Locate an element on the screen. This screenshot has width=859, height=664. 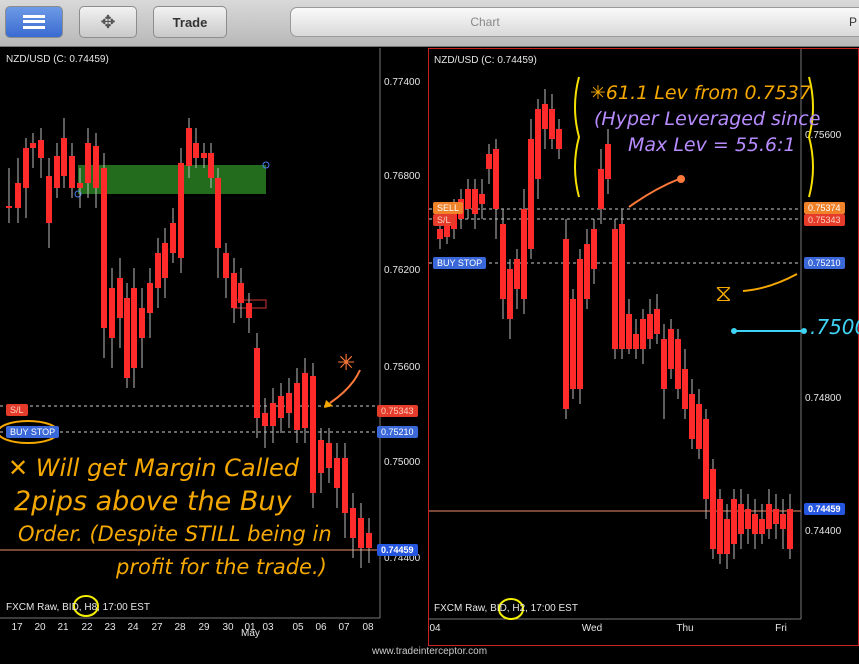
move-arrows-icon: ✥ is located at coordinates (108, 21).